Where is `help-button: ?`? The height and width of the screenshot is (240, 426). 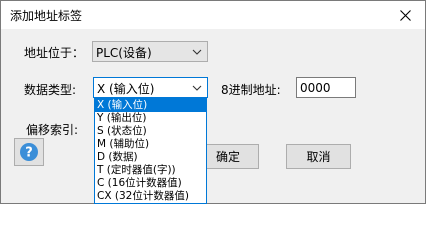
help-button: ? is located at coordinates (29, 152).